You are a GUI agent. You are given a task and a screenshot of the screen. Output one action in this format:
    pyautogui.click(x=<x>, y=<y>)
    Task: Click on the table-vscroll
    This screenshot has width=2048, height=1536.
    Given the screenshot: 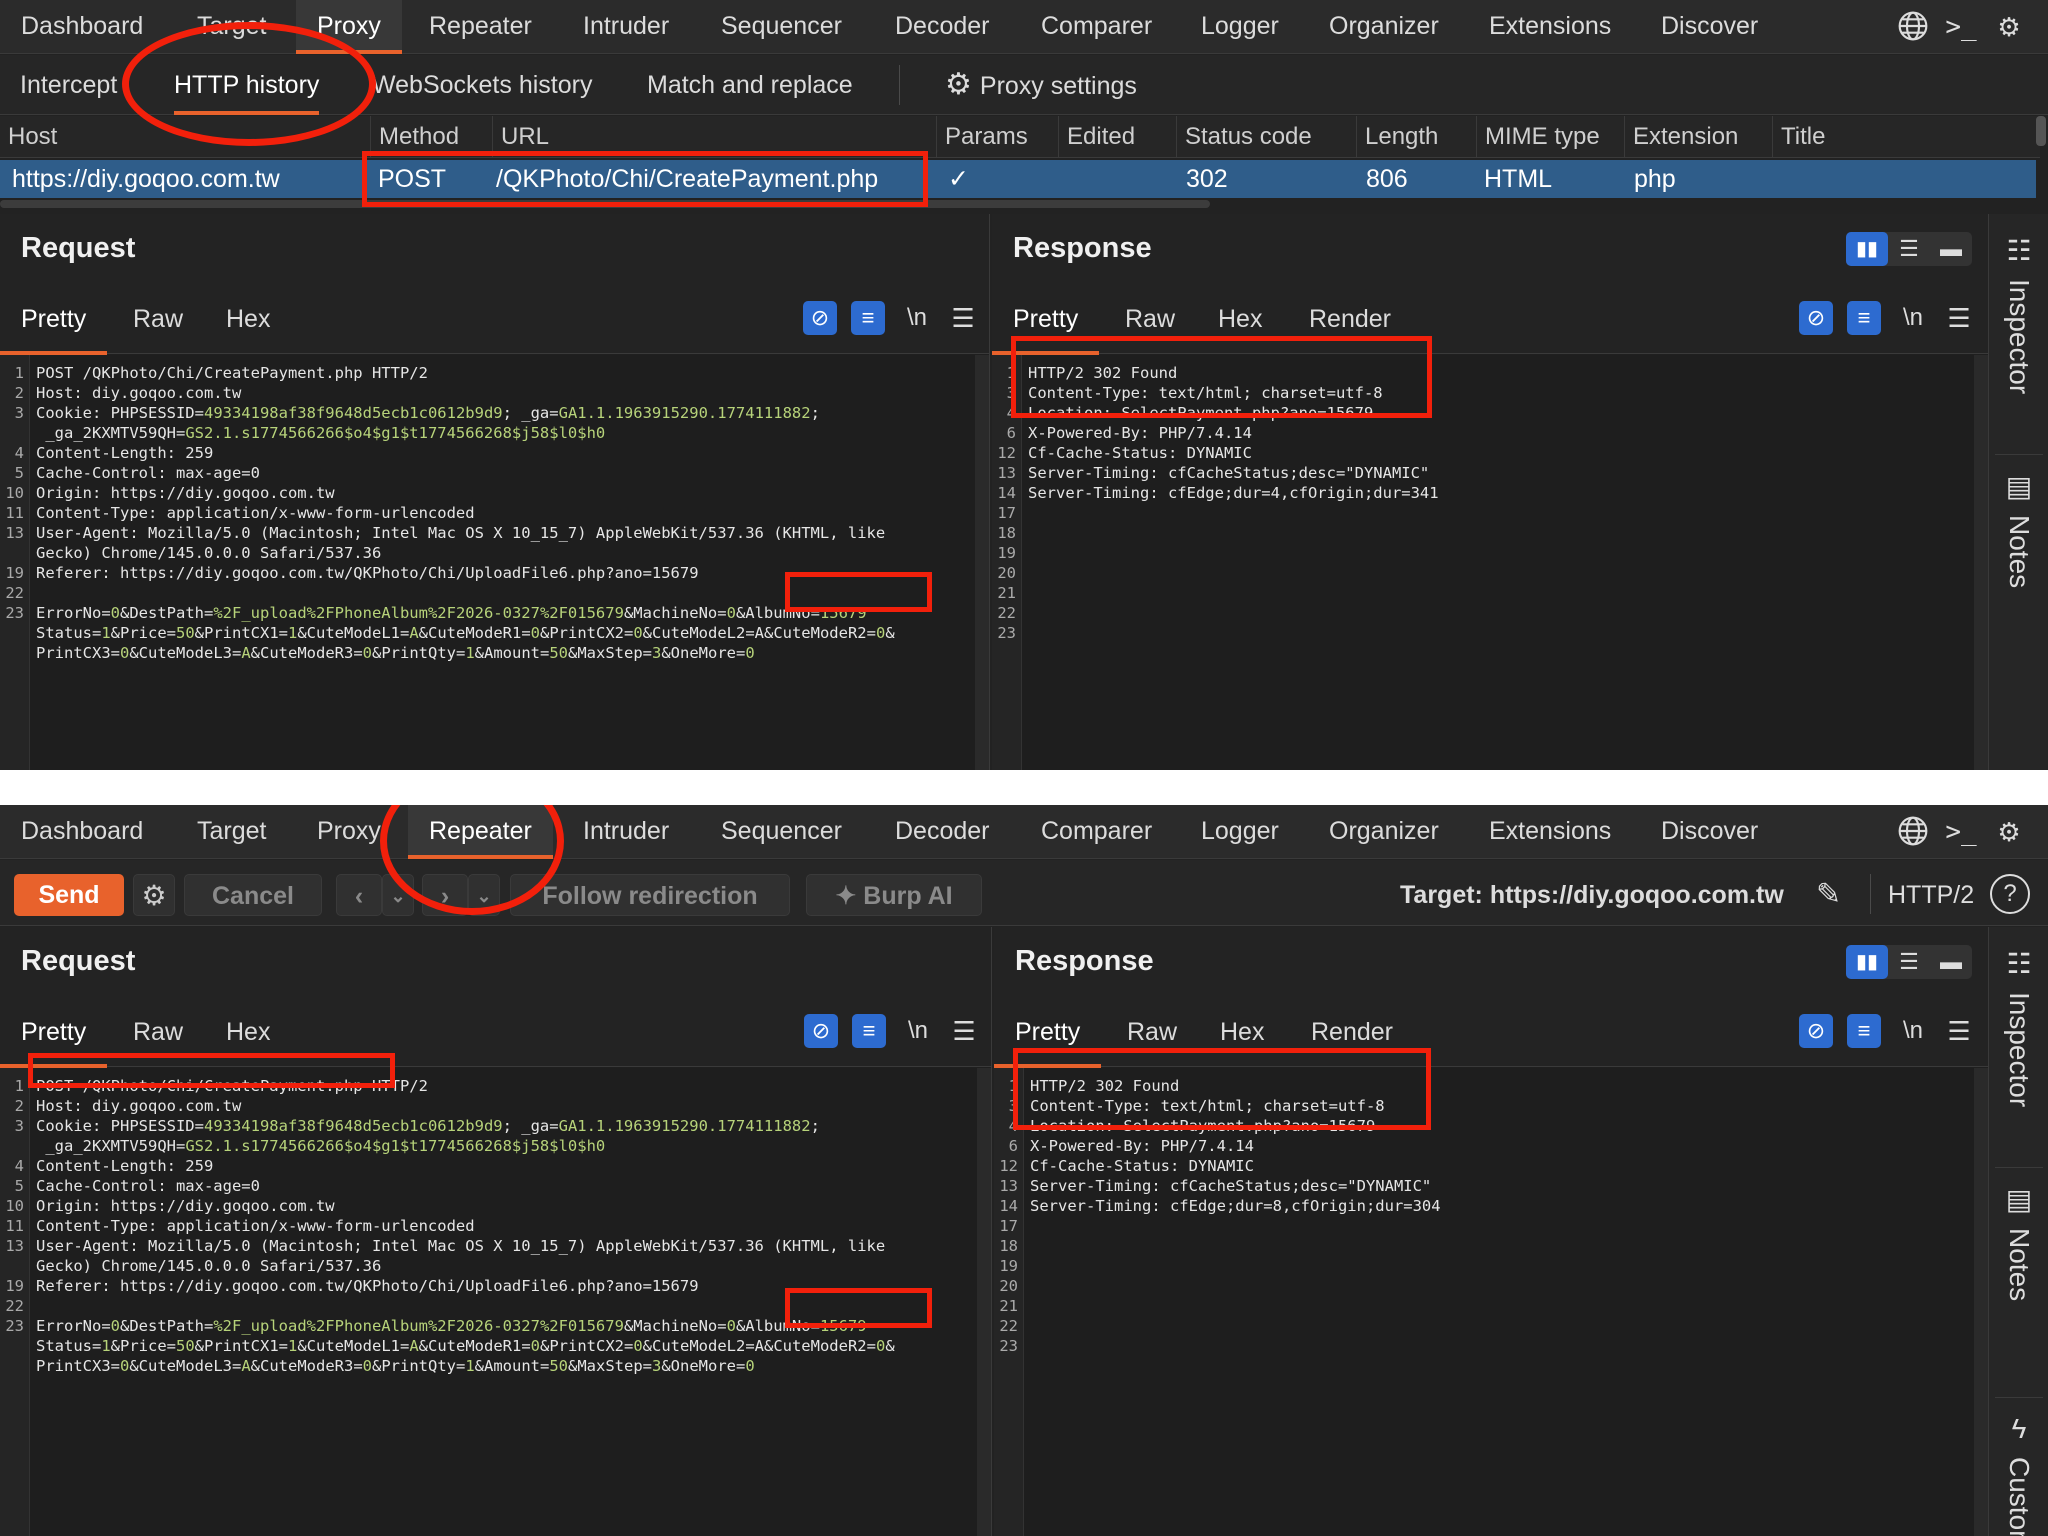 What is the action you would take?
    pyautogui.click(x=2041, y=131)
    